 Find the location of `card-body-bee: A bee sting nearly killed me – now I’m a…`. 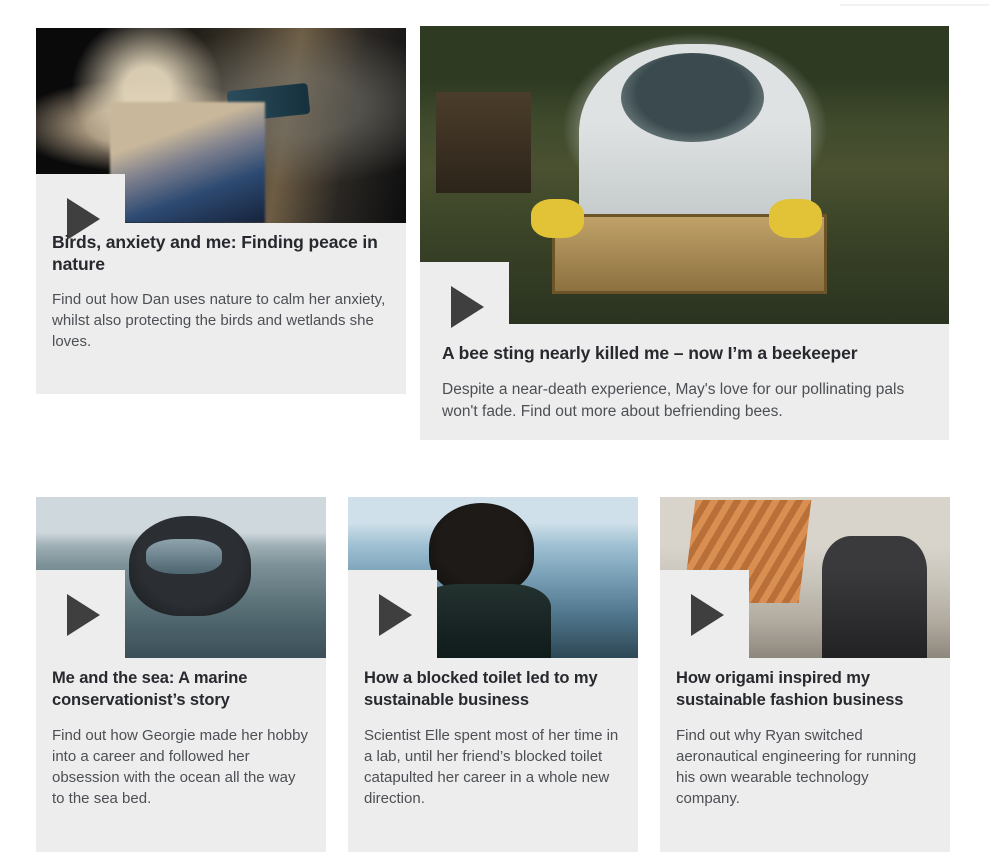

card-body-bee: A bee sting nearly killed me – now I’m a… is located at coordinates (684, 382).